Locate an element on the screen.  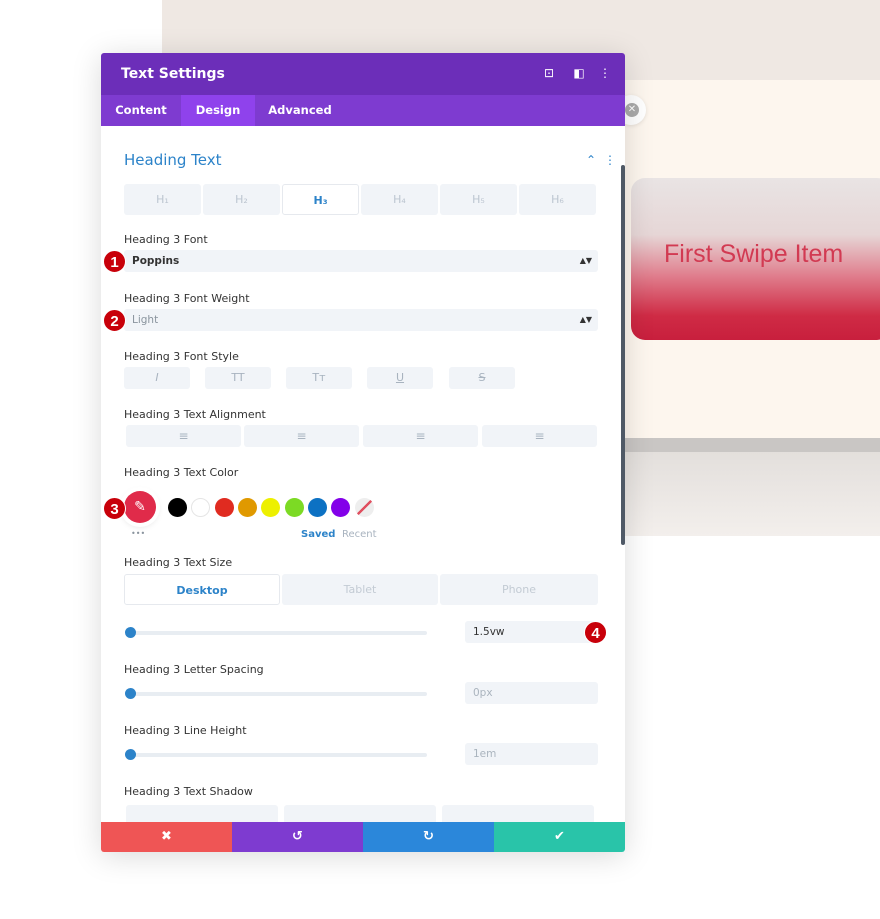
more-vertical-icon: ⋮ is located at coordinates (605, 73).